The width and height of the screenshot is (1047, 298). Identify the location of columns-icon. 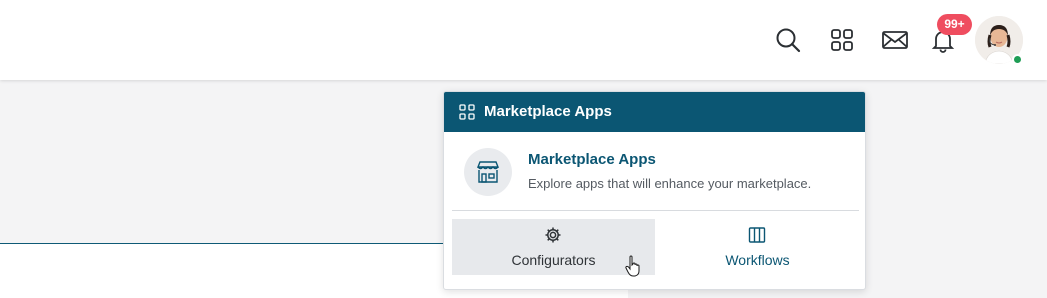
(757, 235).